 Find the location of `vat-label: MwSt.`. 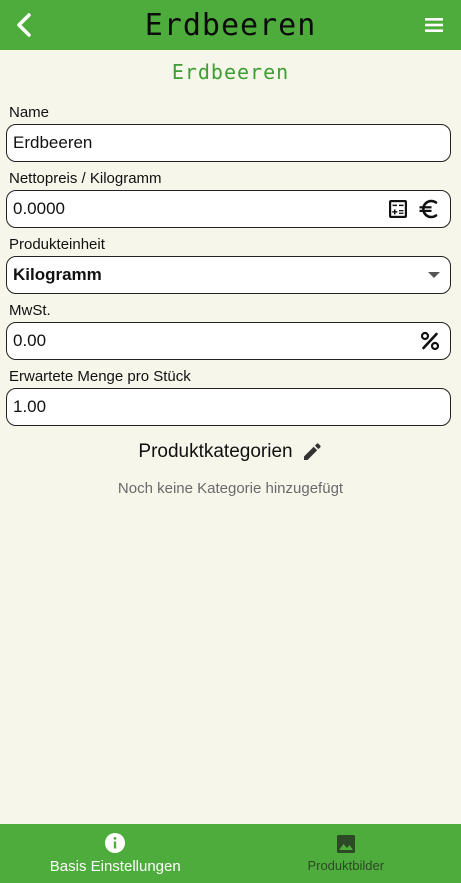

vat-label: MwSt. is located at coordinates (30, 310).